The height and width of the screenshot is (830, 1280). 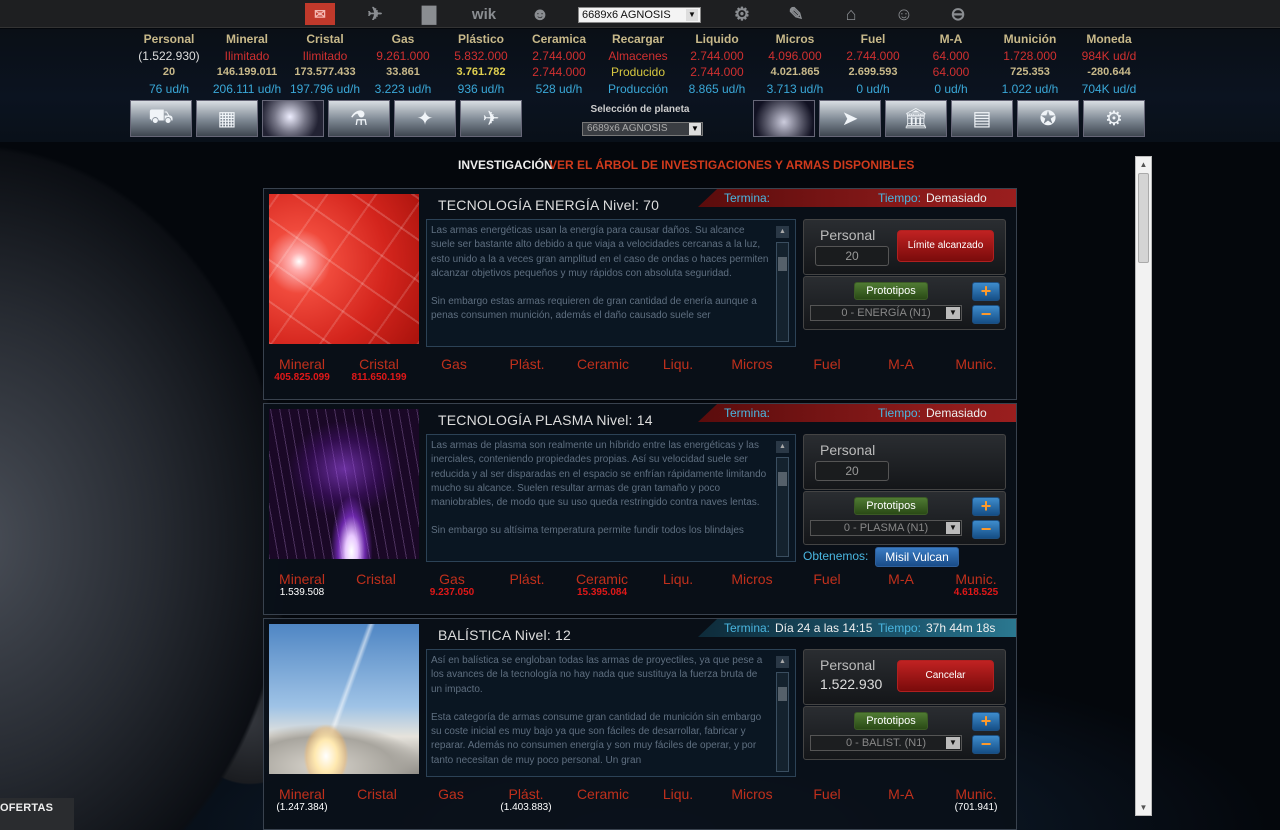 What do you see at coordinates (976, 807) in the screenshot?
I see `cost-value: (701.941)` at bounding box center [976, 807].